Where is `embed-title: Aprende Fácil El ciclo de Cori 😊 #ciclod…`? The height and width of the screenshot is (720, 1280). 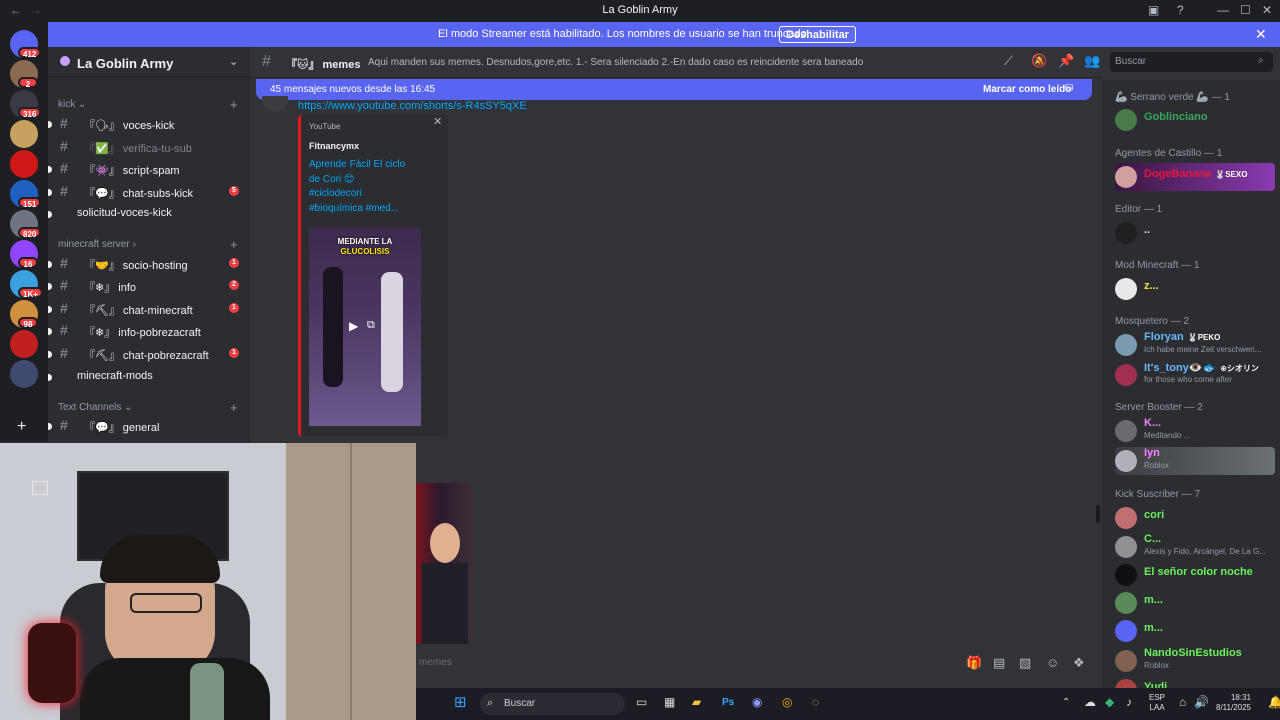 embed-title: Aprende Fácil El ciclo de Cori 😊 #ciclod… is located at coordinates (364, 187).